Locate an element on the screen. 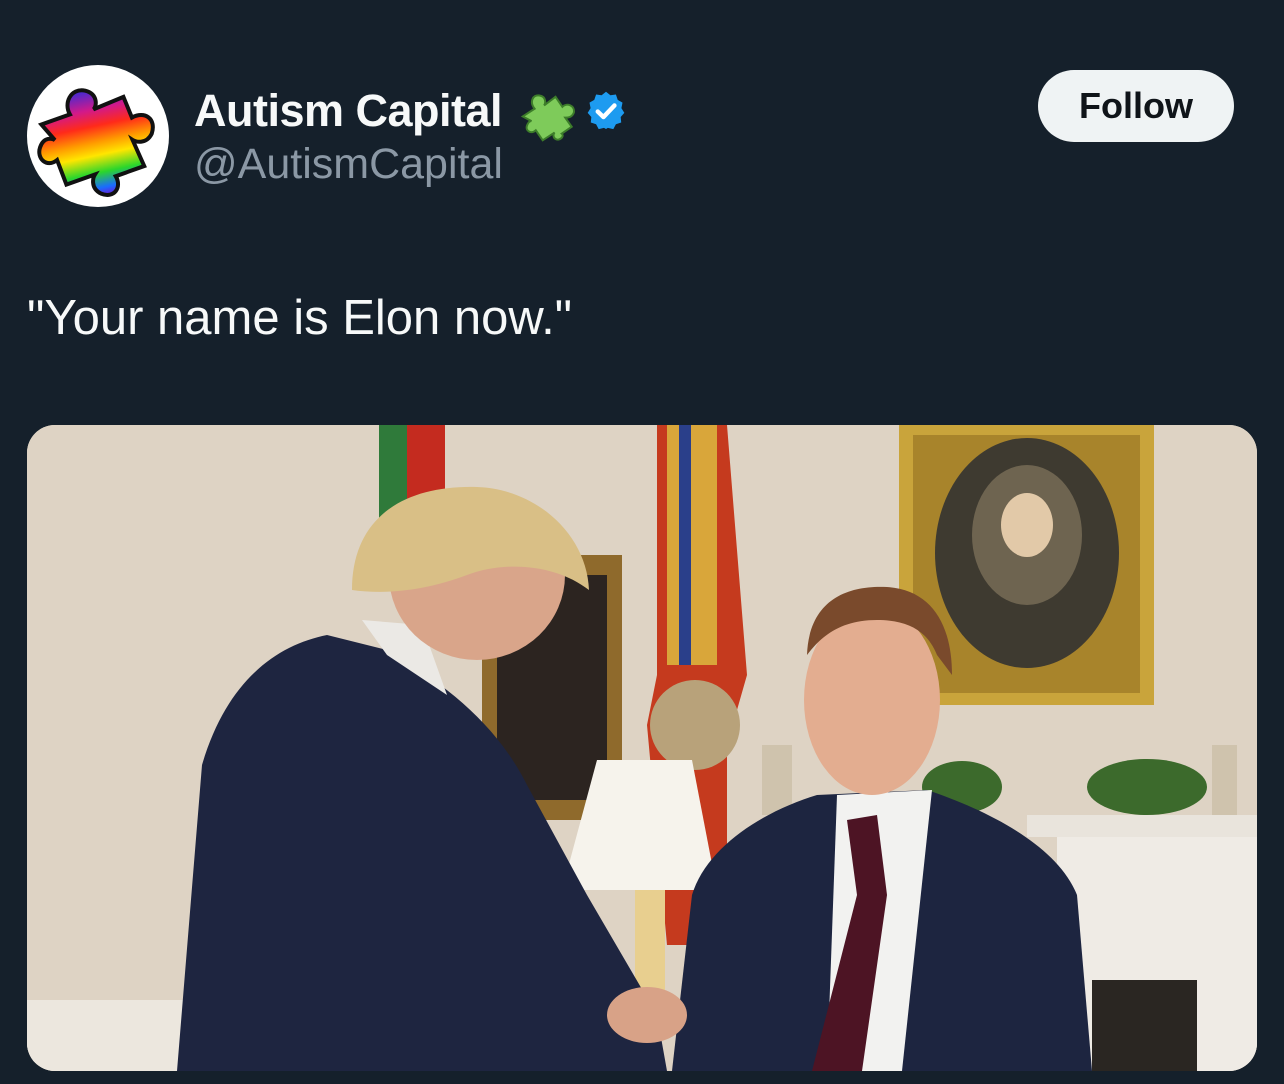 This screenshot has width=1284, height=1084. tweet-text: "Your name is Elon now." is located at coordinates (300, 318).